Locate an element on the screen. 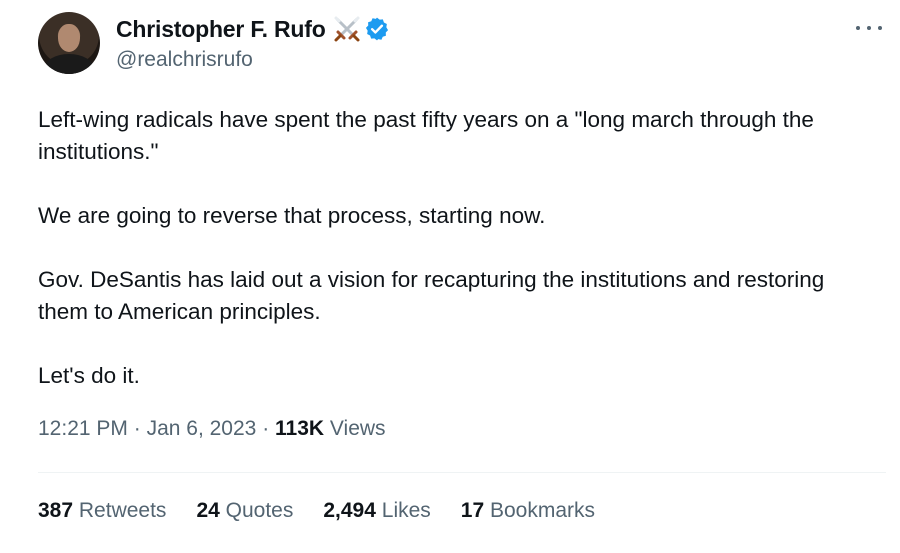 The width and height of the screenshot is (900, 553). display-name: Christopher F. Rufo is located at coordinates (221, 29).